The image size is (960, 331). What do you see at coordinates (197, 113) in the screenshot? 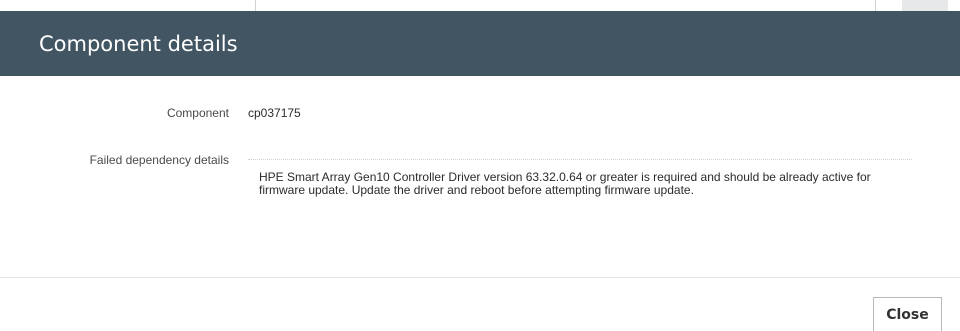
I see `component-label: Component` at bounding box center [197, 113].